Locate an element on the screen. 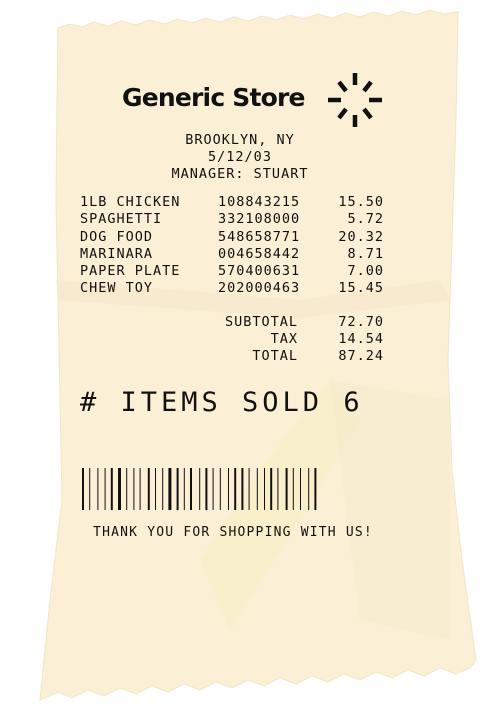  store-location: BROOKLYN, NY is located at coordinates (240, 140).